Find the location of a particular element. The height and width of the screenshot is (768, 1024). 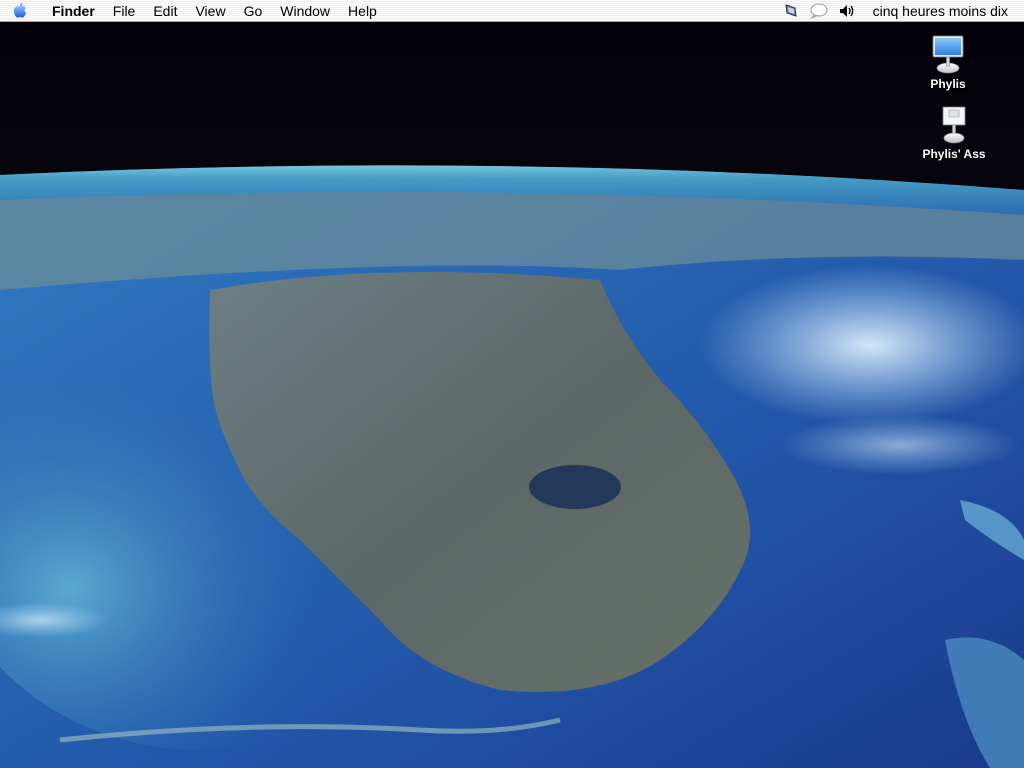

desktop-icon-phylis-ass: Phylis' Ass is located at coordinates (954, 132).